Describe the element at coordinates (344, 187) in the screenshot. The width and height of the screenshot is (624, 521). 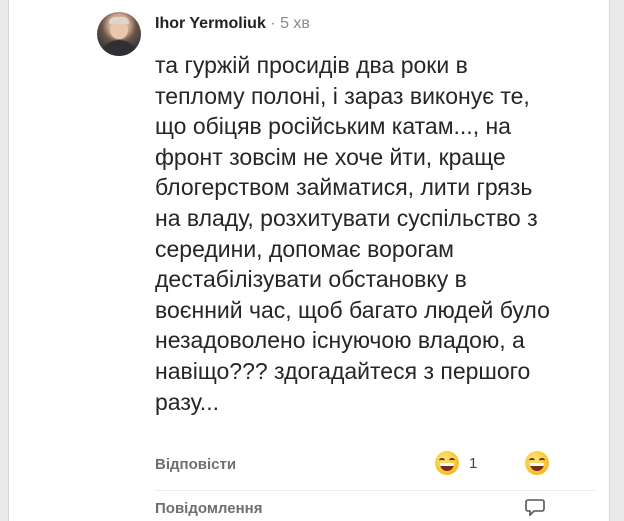
I see `comment-line: блогерством займатися, лити грязь` at that location.